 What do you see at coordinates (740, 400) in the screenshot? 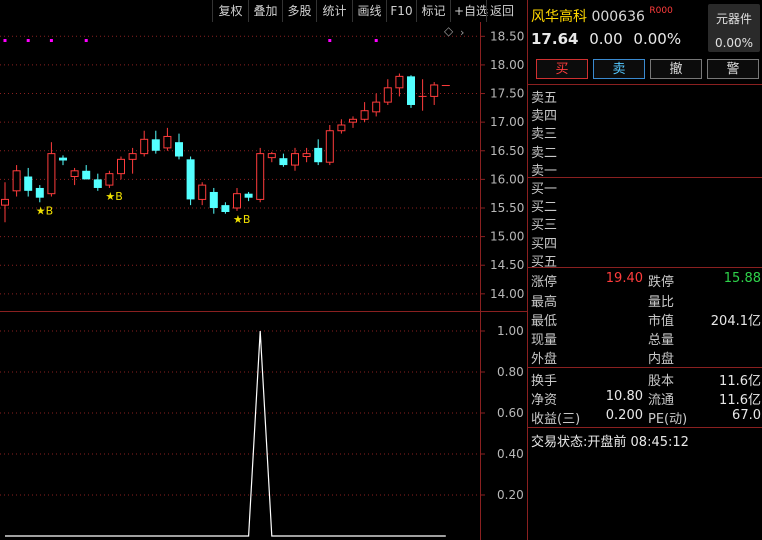
I see `float-shares-value: 11.6亿` at bounding box center [740, 400].